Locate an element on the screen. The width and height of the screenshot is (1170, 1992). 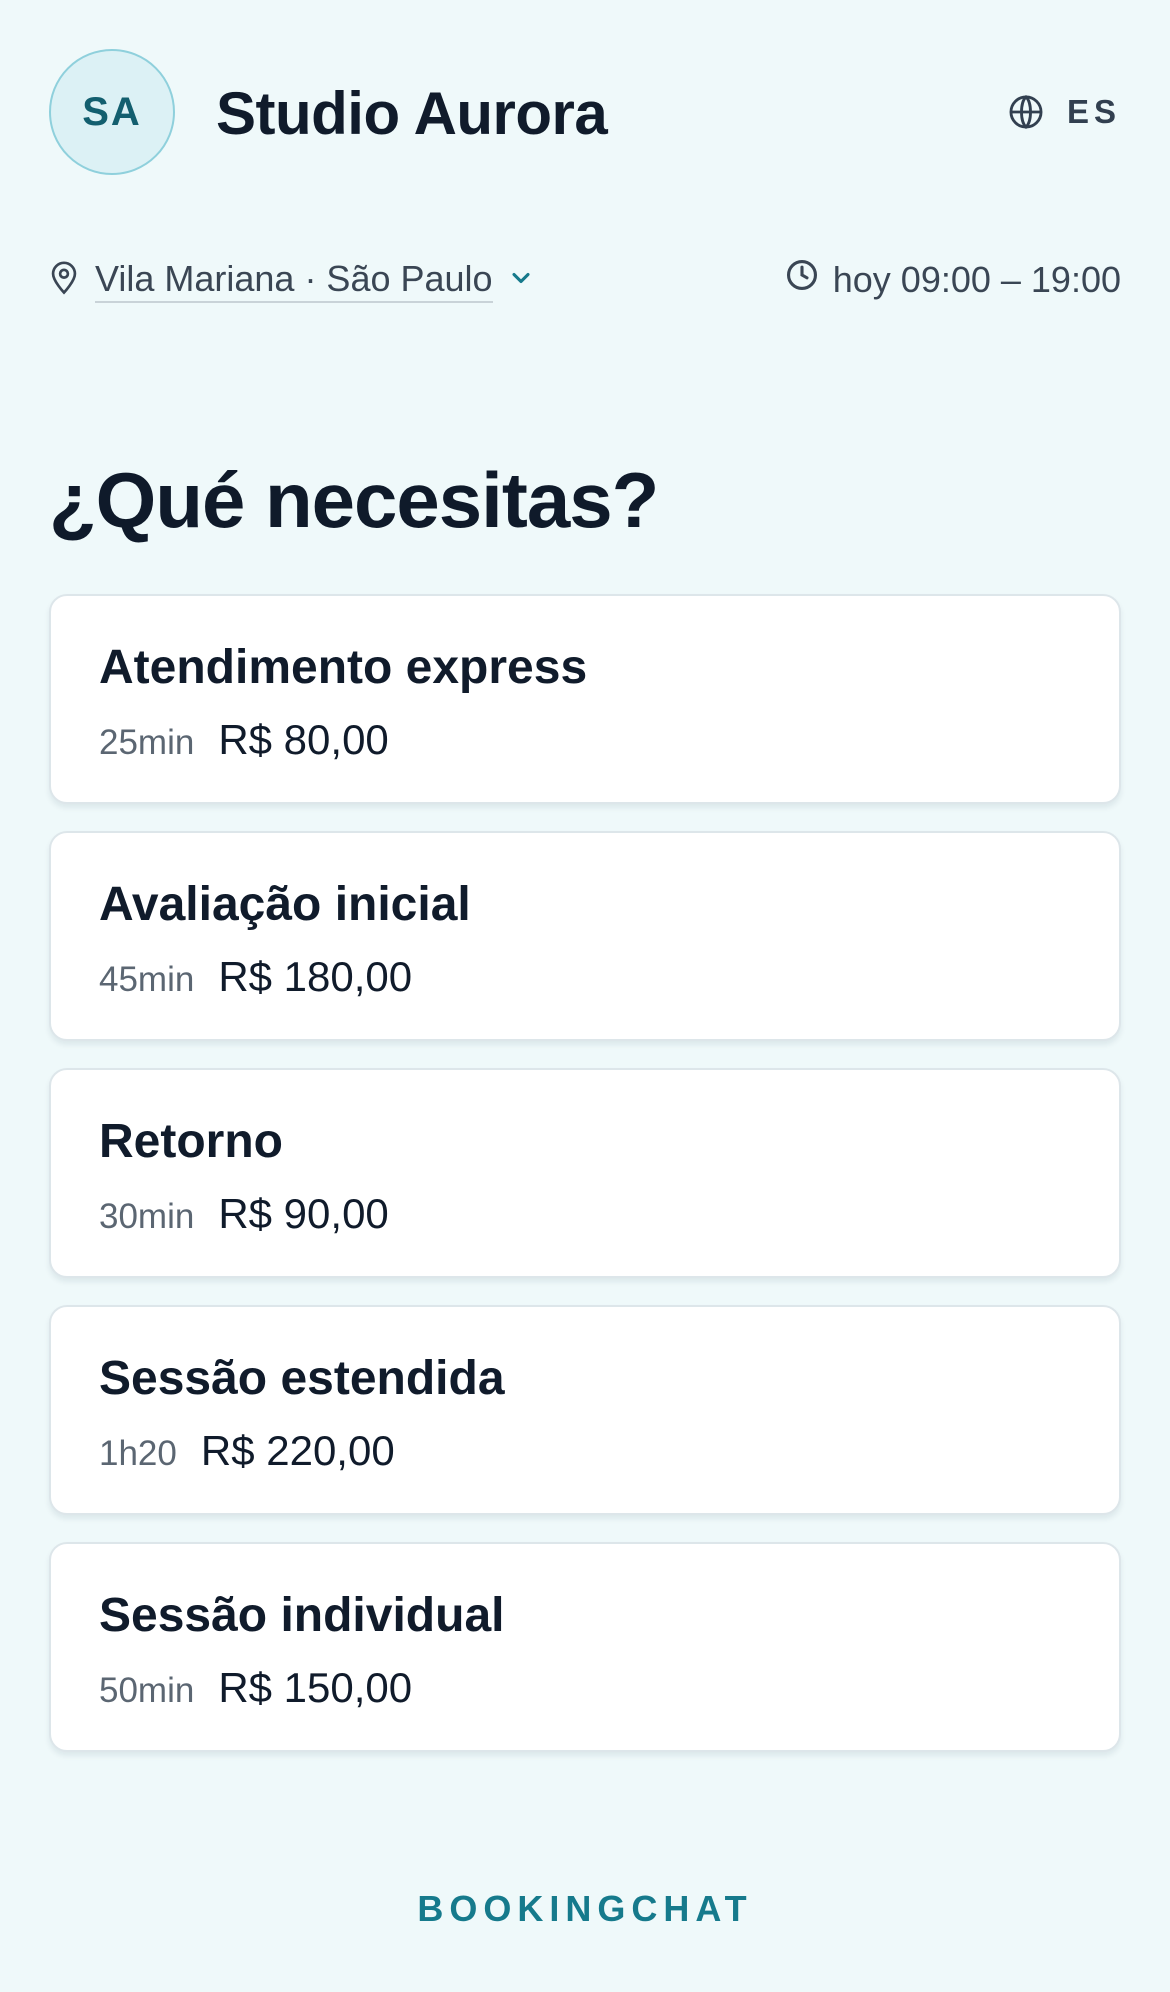
business-header: SA Studio Aurora ES is located at coordinates (585, 114).